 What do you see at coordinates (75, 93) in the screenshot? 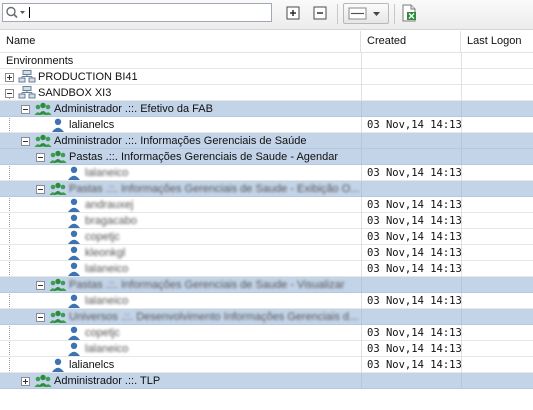
I see `tree-row-label: SANDBOX XI3` at bounding box center [75, 93].